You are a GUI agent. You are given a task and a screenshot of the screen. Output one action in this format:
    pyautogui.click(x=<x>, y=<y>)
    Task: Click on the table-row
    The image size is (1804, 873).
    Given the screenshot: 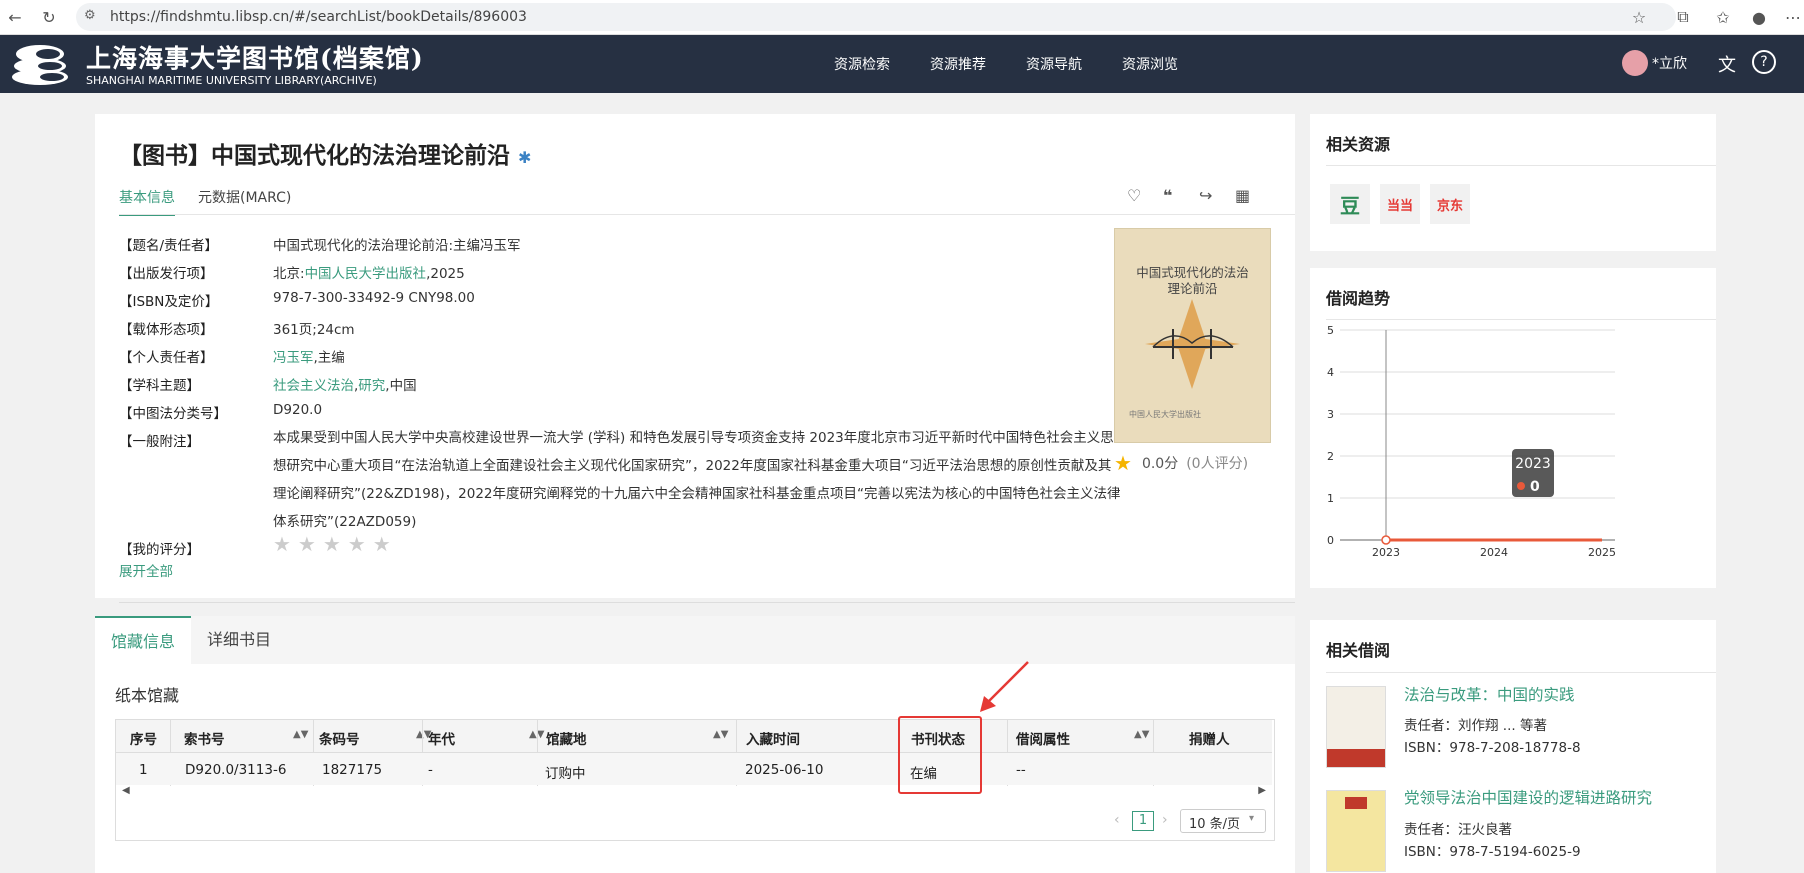 What is the action you would take?
    pyautogui.click(x=694, y=769)
    